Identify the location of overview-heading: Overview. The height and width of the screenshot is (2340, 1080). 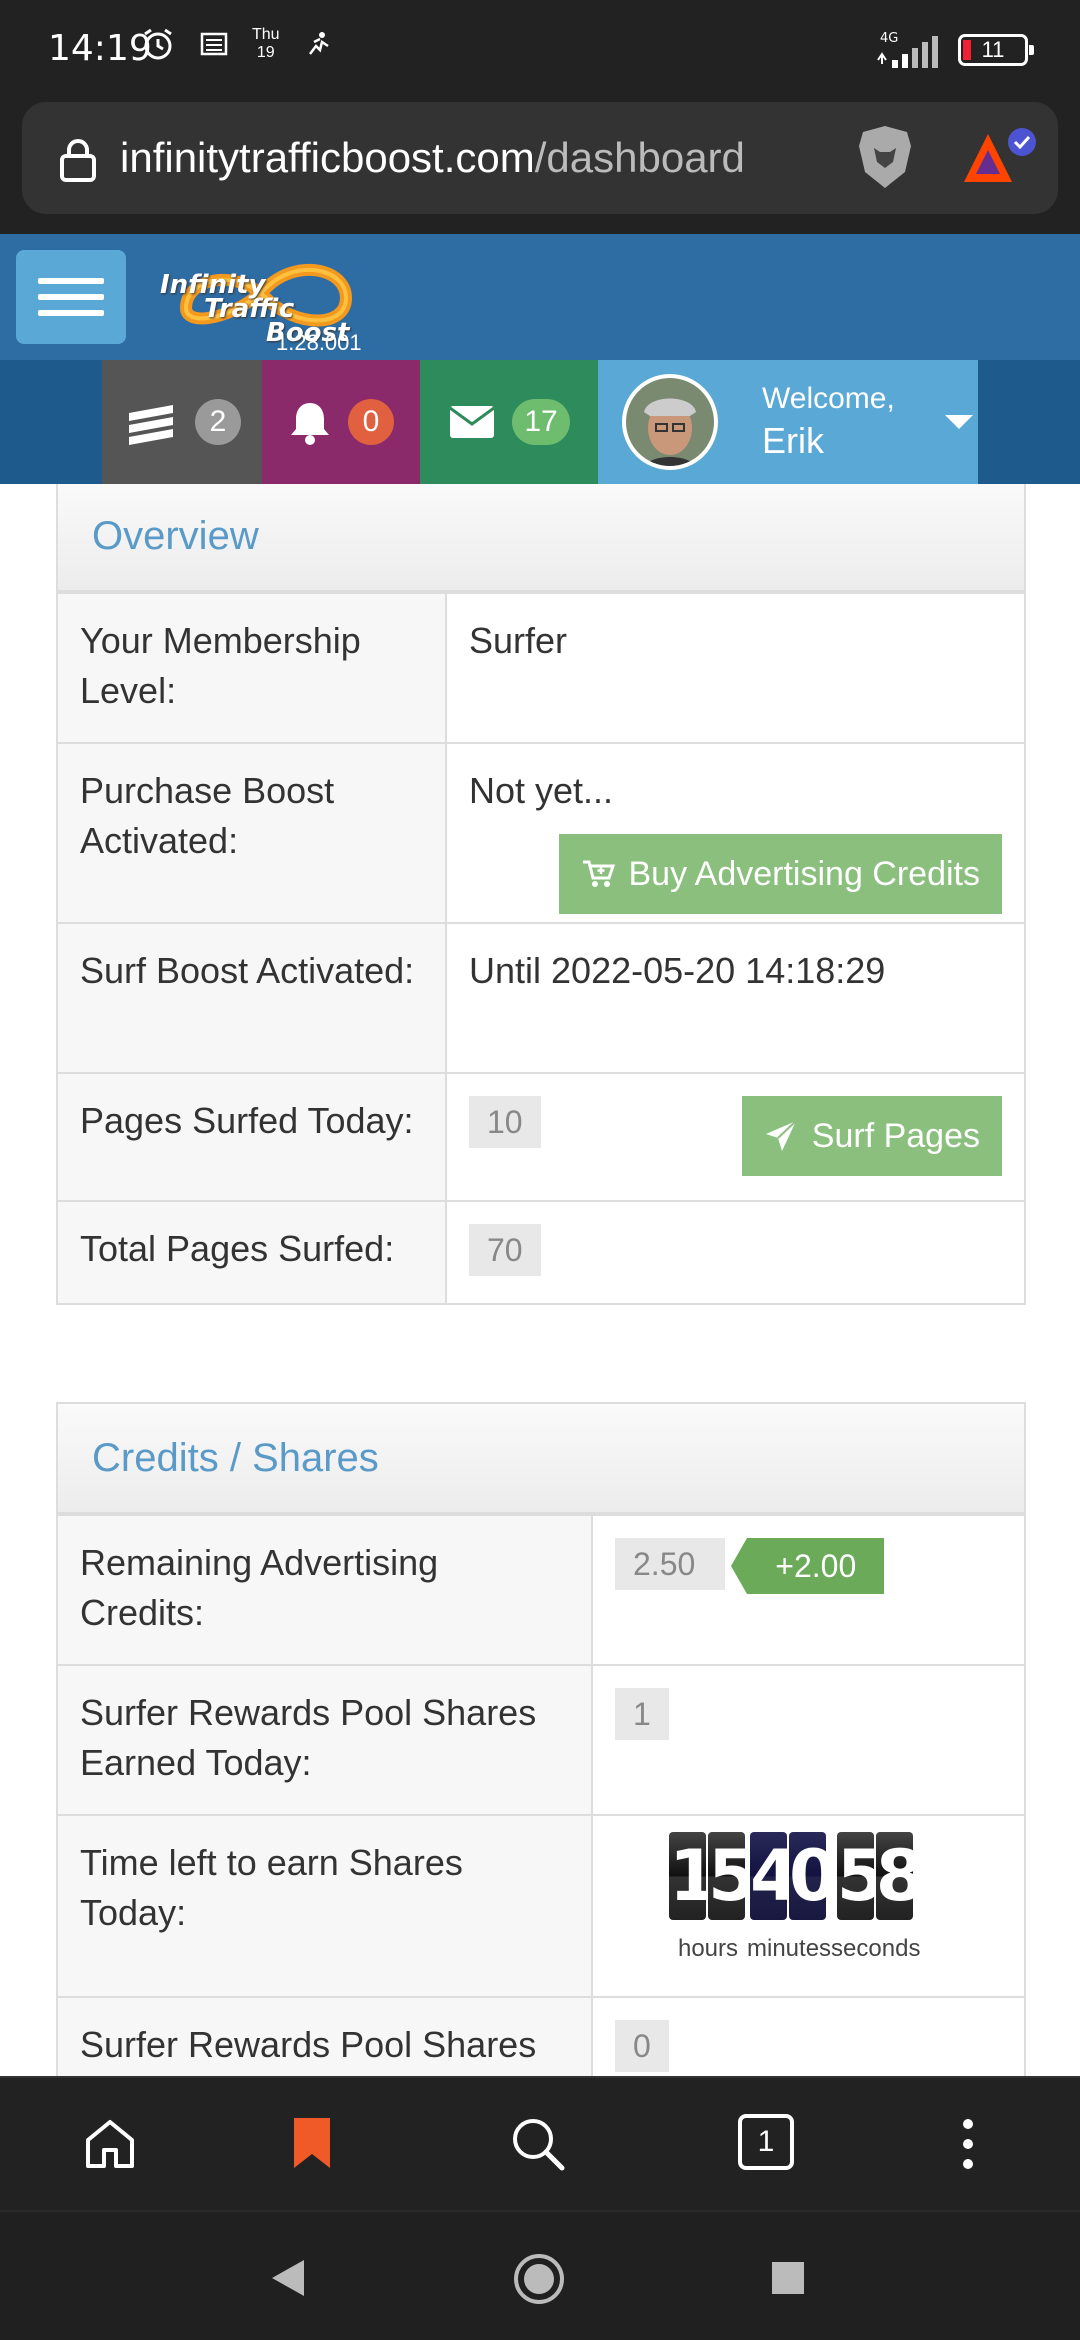
(541, 538).